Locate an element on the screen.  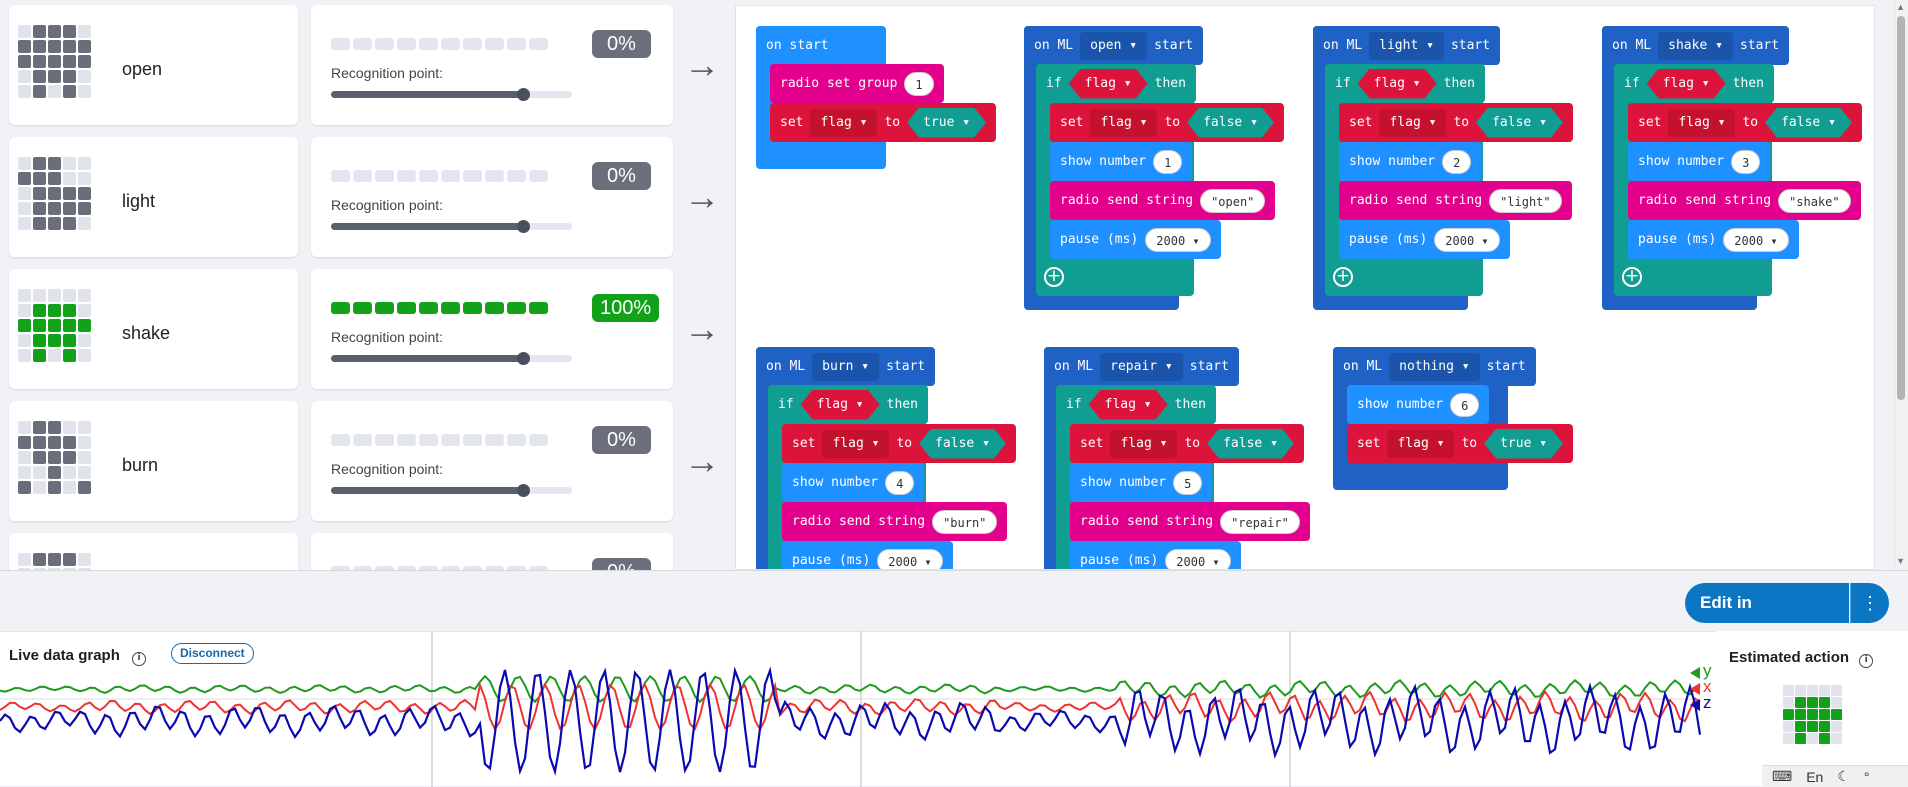
gesture-card: open is located at coordinates (153, 65).